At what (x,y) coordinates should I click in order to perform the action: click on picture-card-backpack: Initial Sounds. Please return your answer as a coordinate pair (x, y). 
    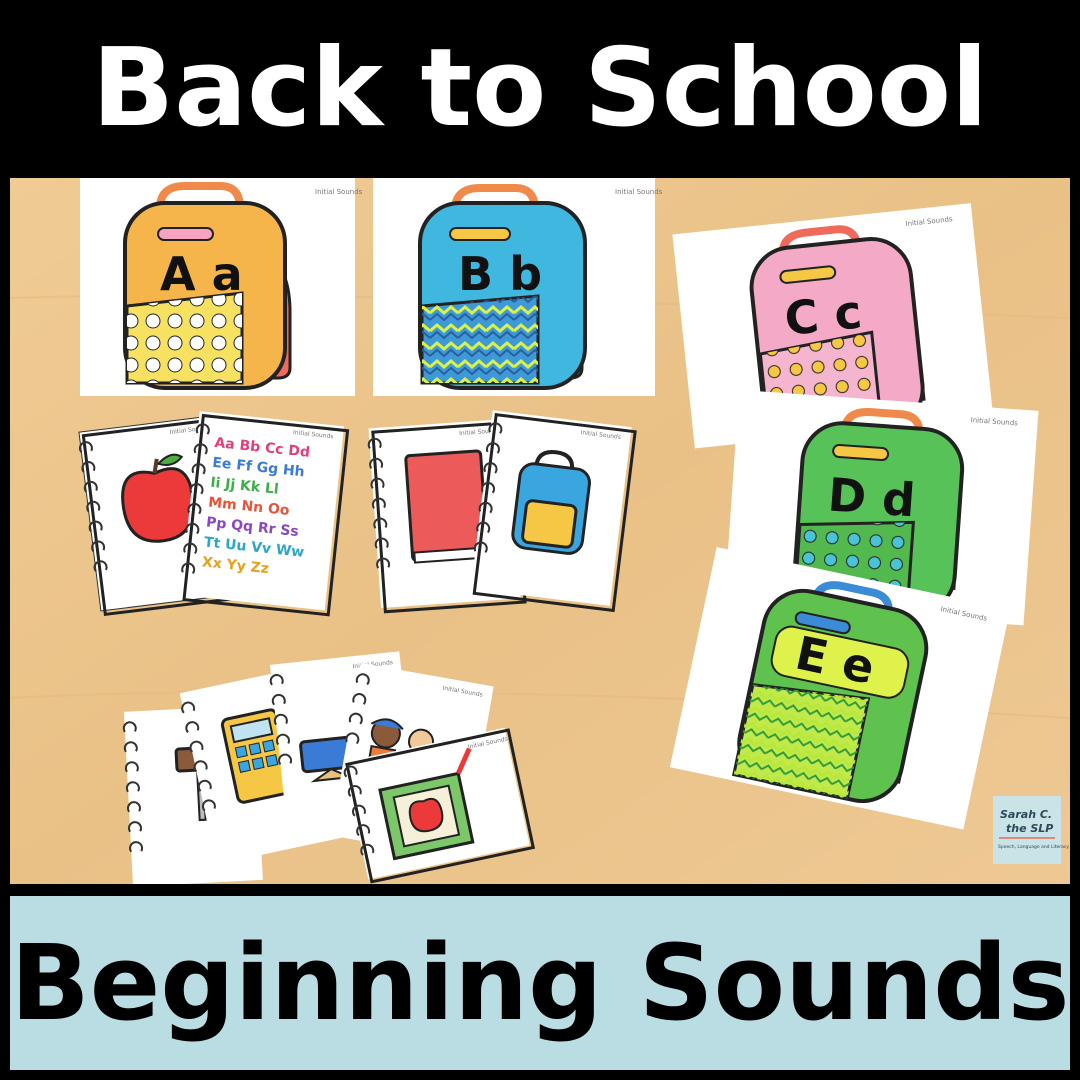
    Looking at the image, I should click on (553, 511).